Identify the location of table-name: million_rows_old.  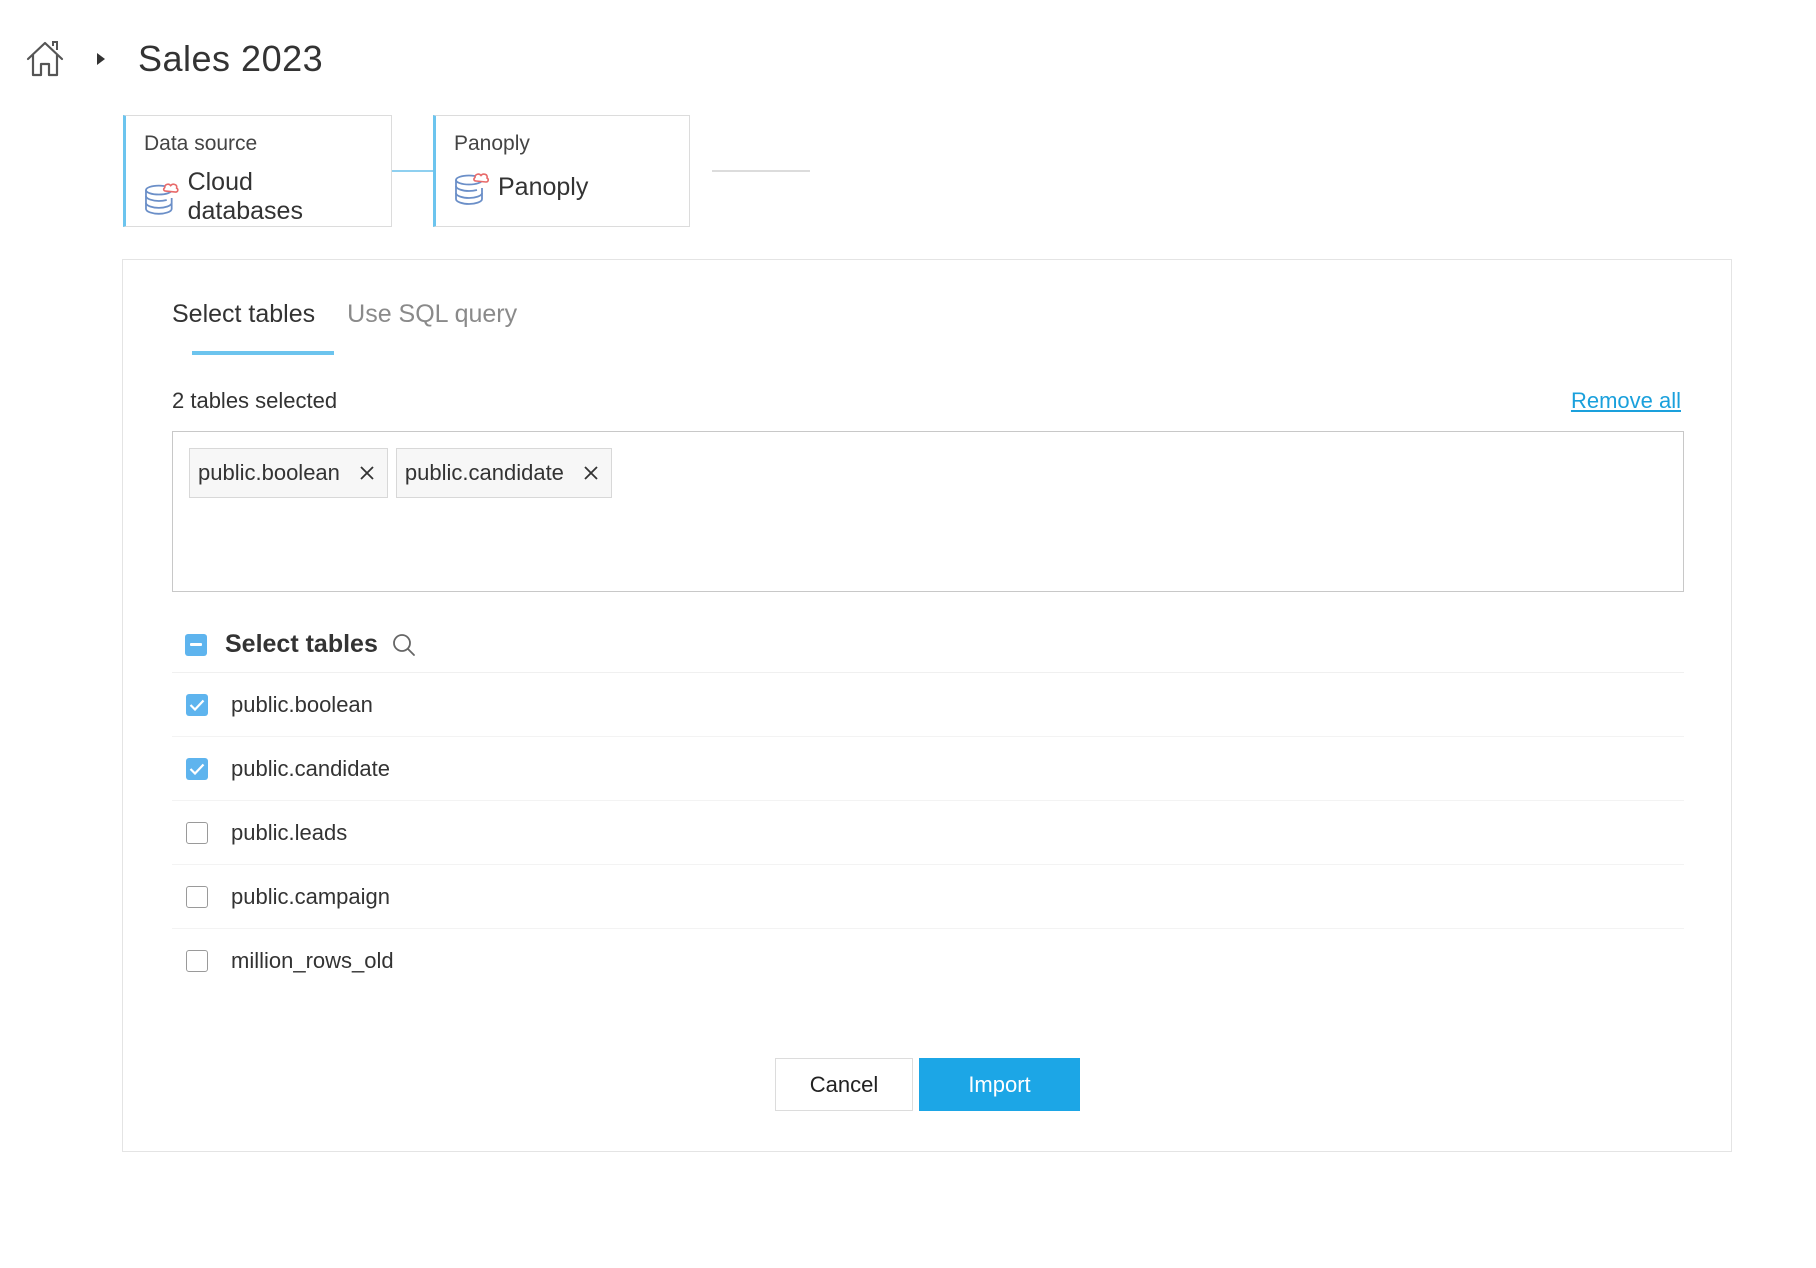
(312, 960).